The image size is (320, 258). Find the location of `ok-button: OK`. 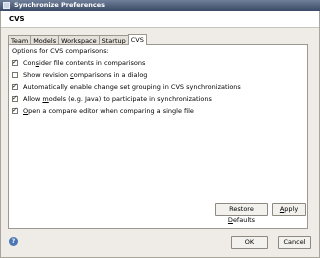

ok-button: OK is located at coordinates (249, 242).